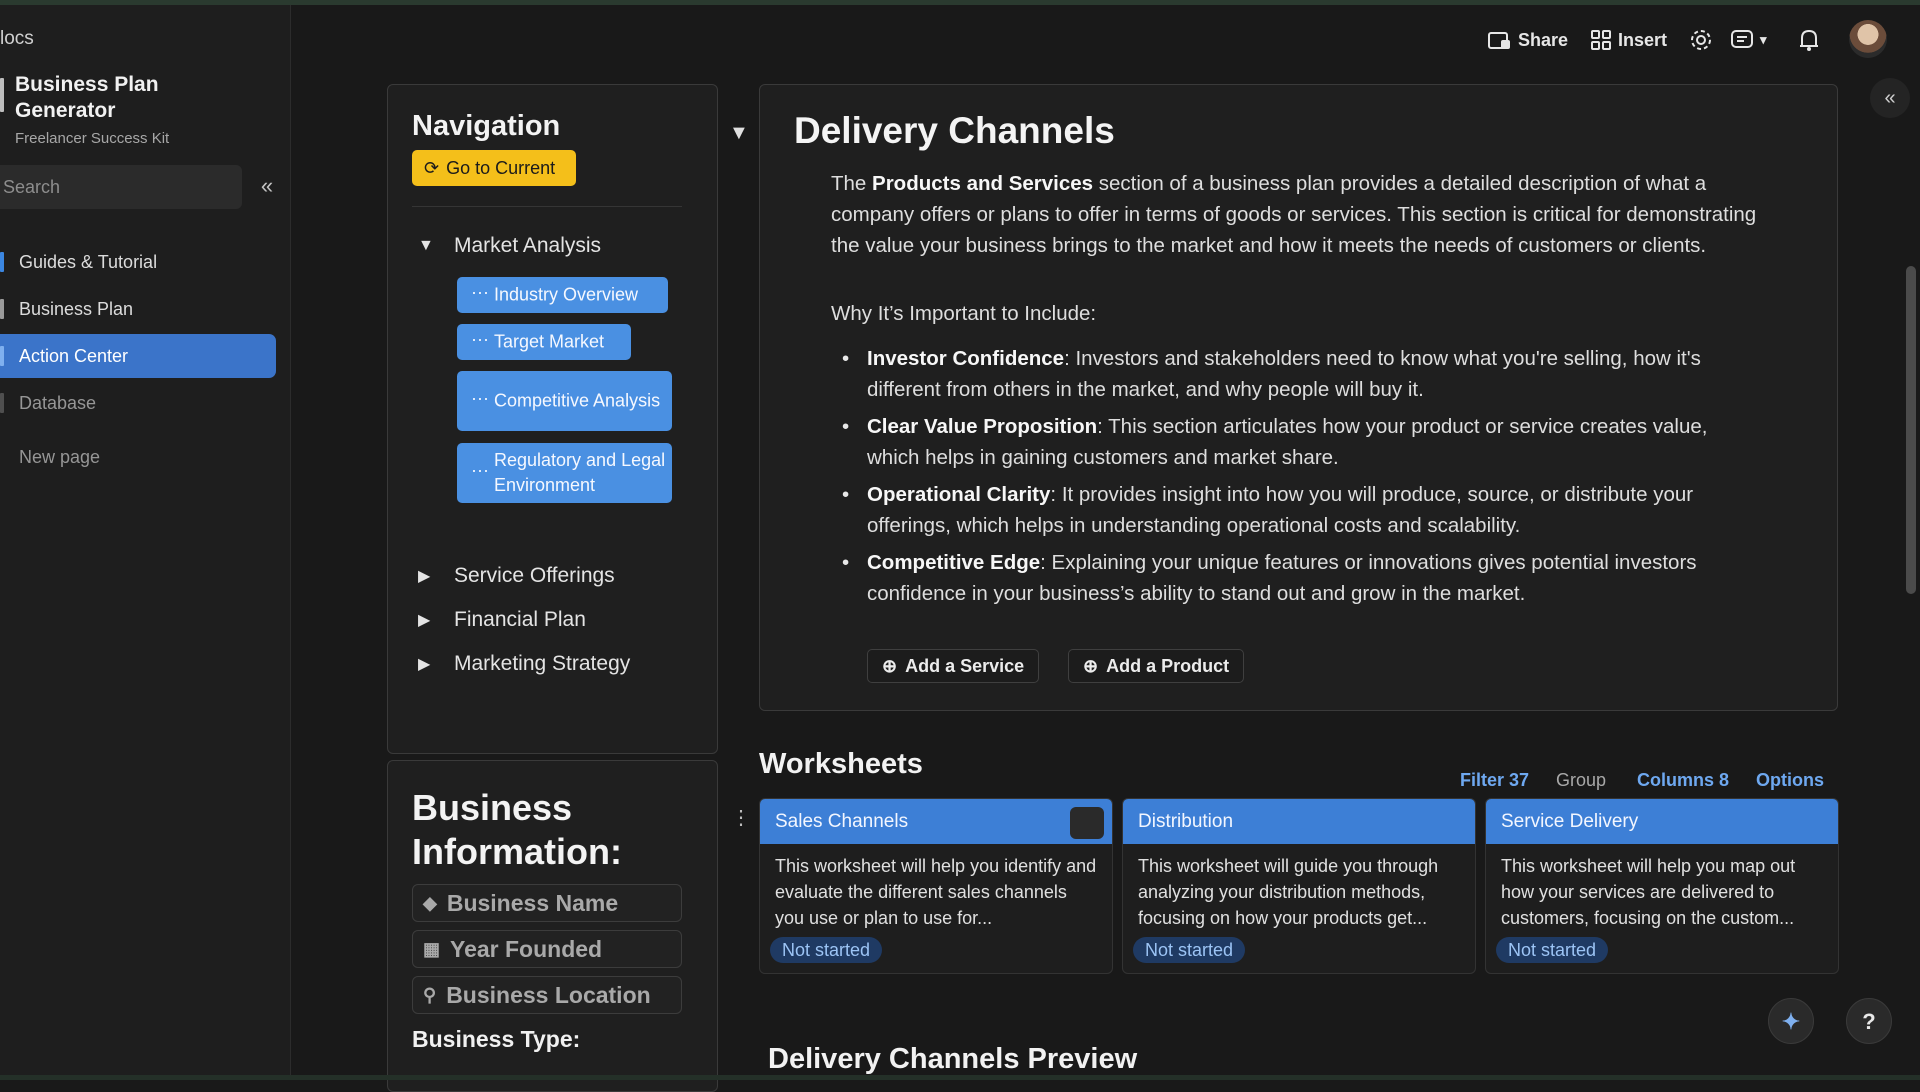 The image size is (1920, 1092). What do you see at coordinates (954, 130) in the screenshot?
I see `page-title: Delivery Channels` at bounding box center [954, 130].